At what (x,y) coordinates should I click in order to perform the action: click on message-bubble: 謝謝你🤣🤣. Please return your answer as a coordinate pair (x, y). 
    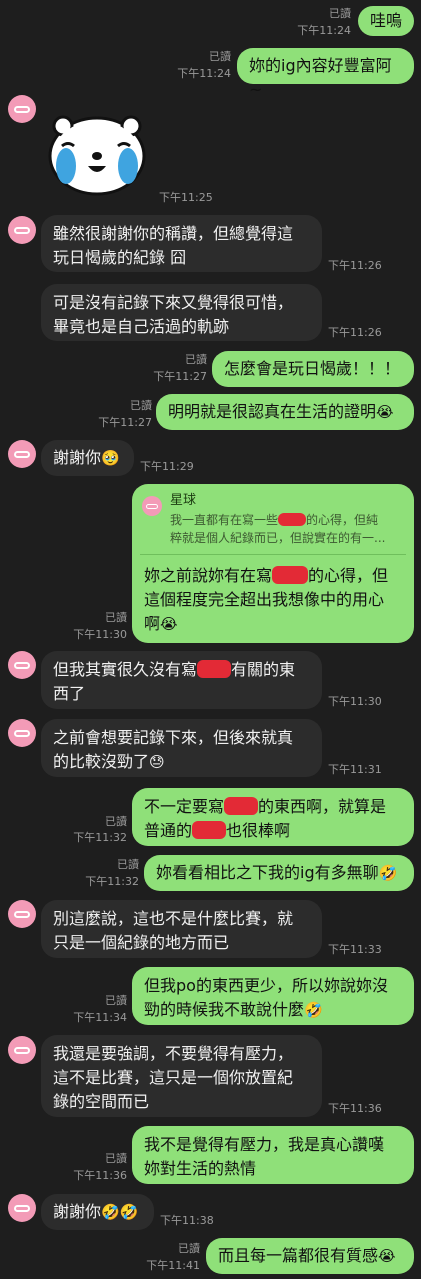
    Looking at the image, I should click on (97, 1212).